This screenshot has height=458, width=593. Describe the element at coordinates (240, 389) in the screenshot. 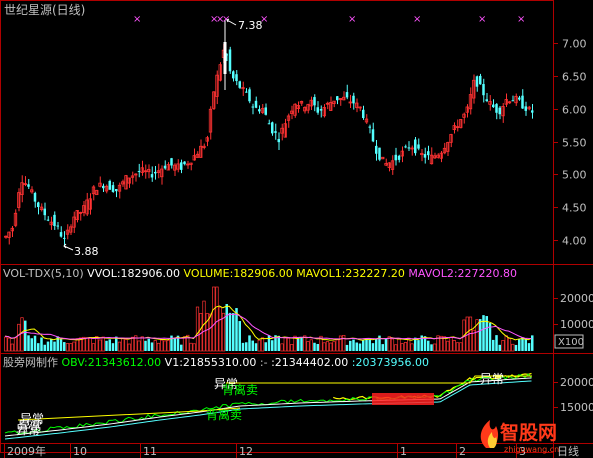

I see `obv-signal-label: 背离卖` at that location.